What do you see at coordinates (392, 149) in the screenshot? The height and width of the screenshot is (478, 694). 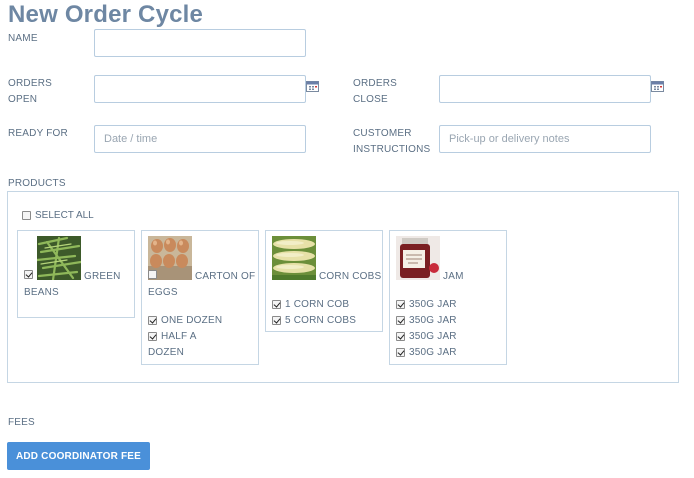 I see `customer-instructions-label-line2: INSTRUCTIONS` at bounding box center [392, 149].